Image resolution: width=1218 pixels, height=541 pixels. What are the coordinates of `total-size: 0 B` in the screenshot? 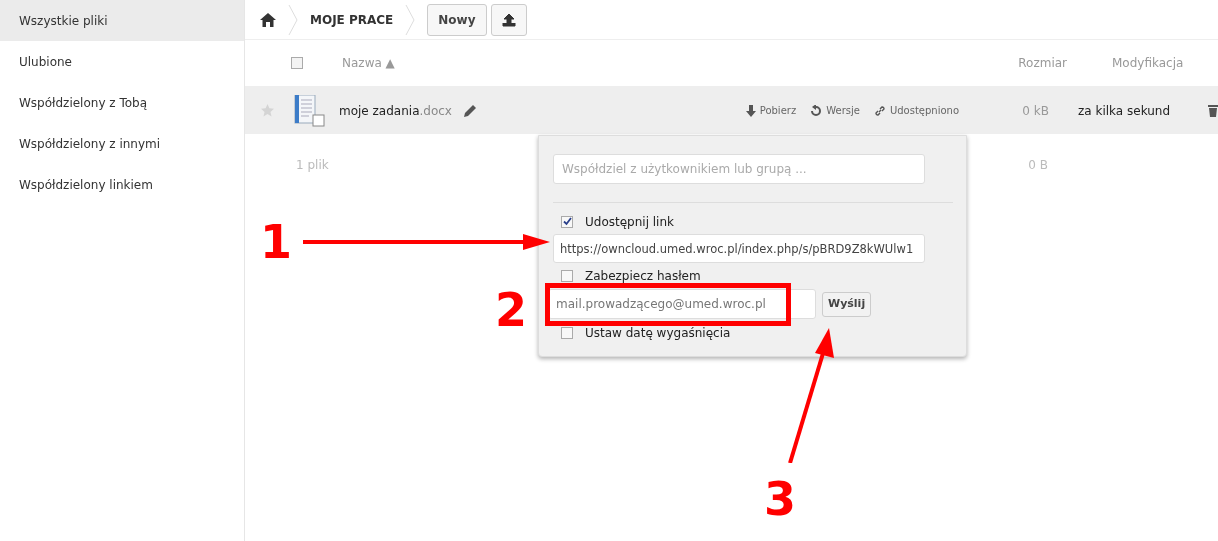 It's located at (1038, 165).